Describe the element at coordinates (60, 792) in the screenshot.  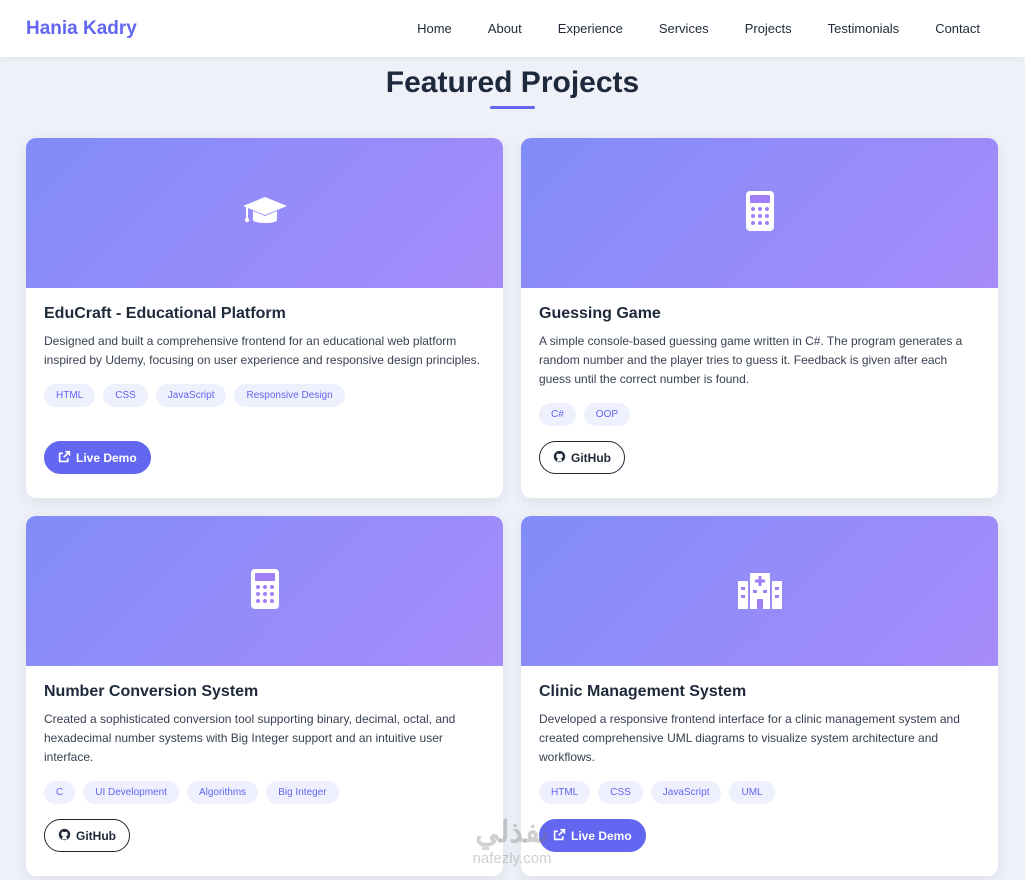
I see `tech-tag: C` at that location.